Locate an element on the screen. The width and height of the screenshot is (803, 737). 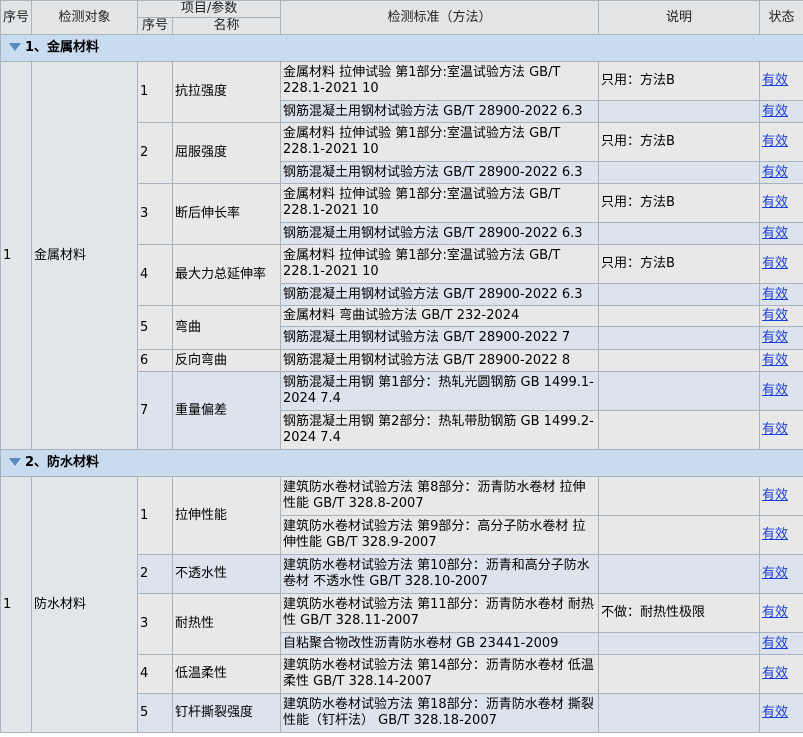
section-title: 2、防水材料 is located at coordinates (62, 462).